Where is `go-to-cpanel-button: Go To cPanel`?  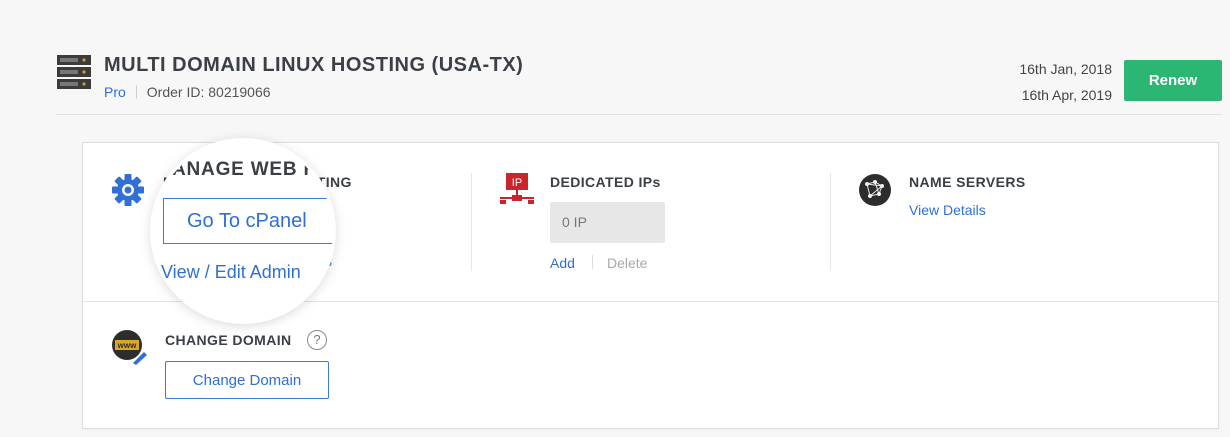
go-to-cpanel-button: Go To cPanel is located at coordinates (248, 221).